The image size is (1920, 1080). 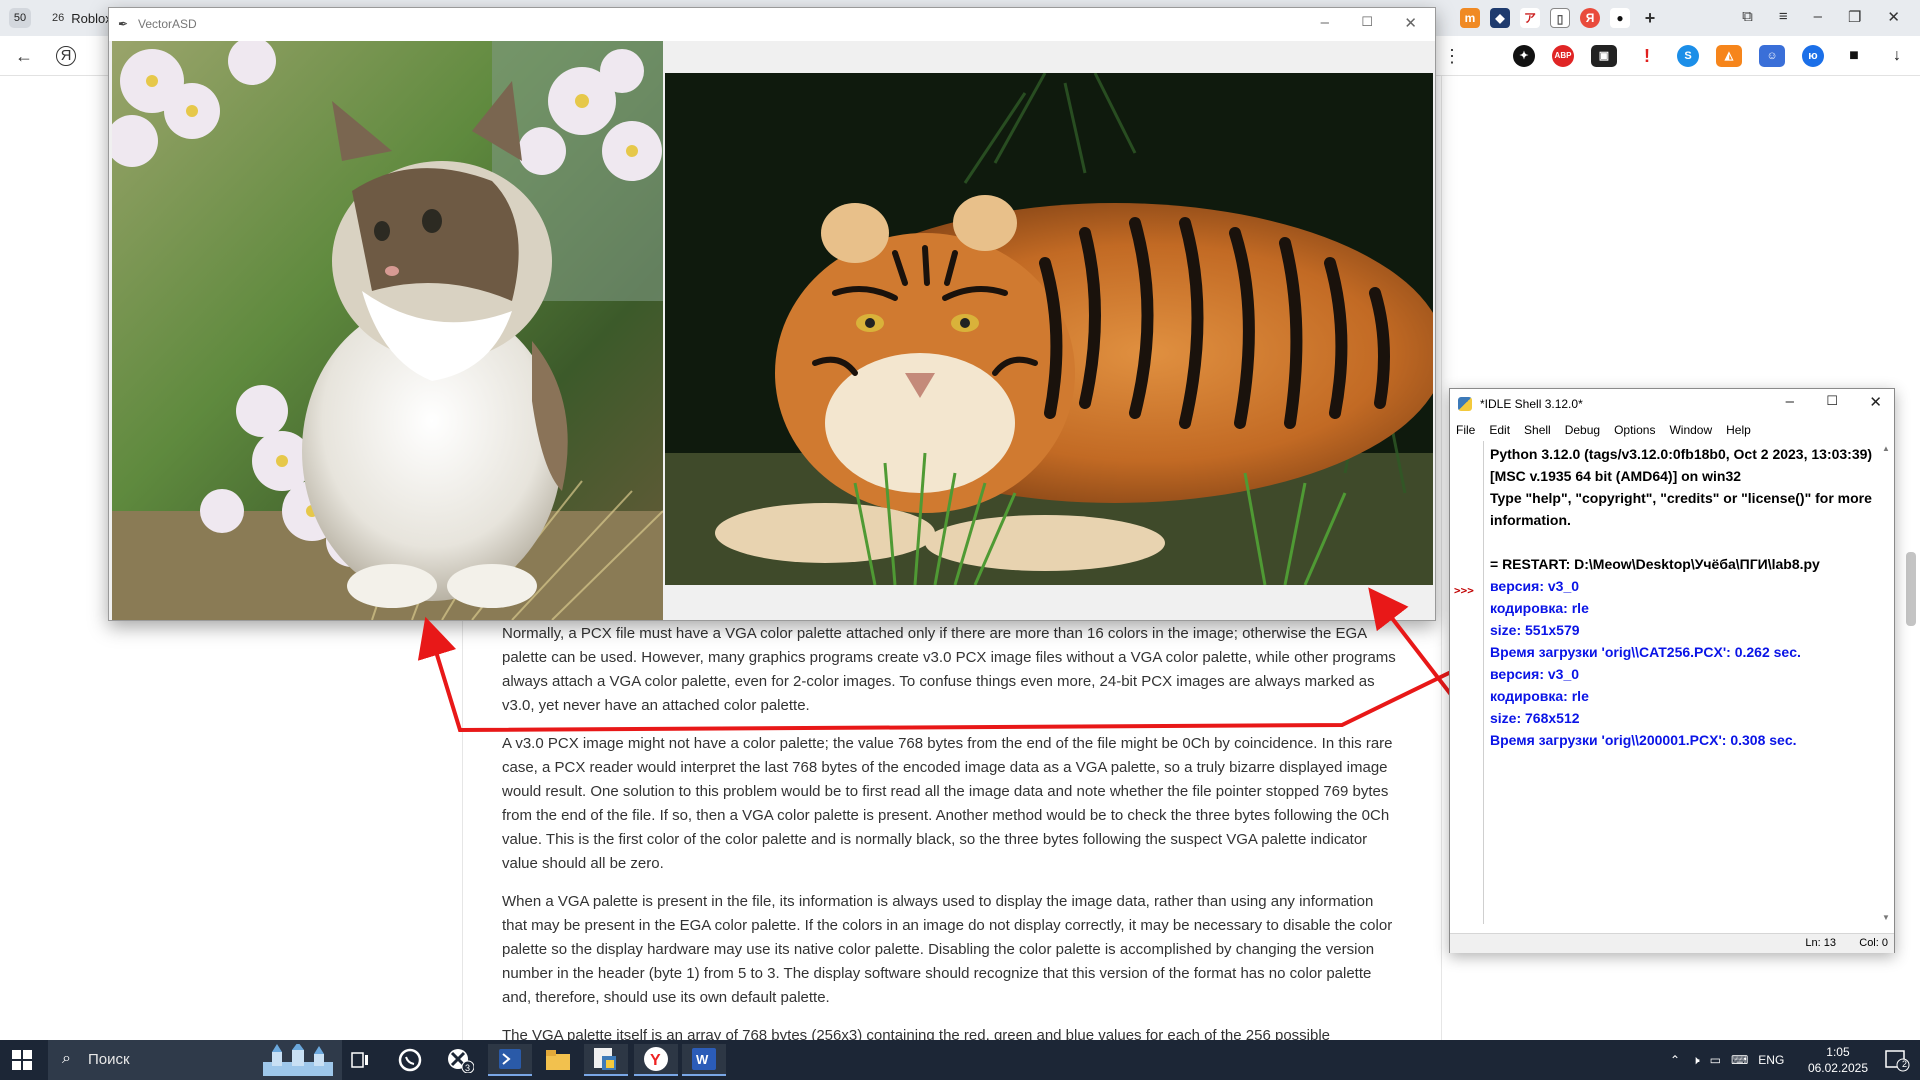 What do you see at coordinates (460, 1060) in the screenshot?
I see `xbox-icon: 3` at bounding box center [460, 1060].